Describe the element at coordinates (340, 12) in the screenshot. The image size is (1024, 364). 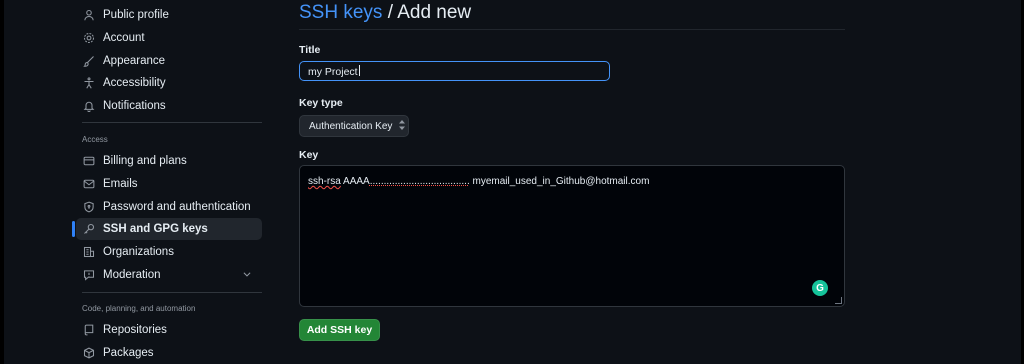
I see `ssh-keys-breadcrumb-link: SSH keys` at that location.